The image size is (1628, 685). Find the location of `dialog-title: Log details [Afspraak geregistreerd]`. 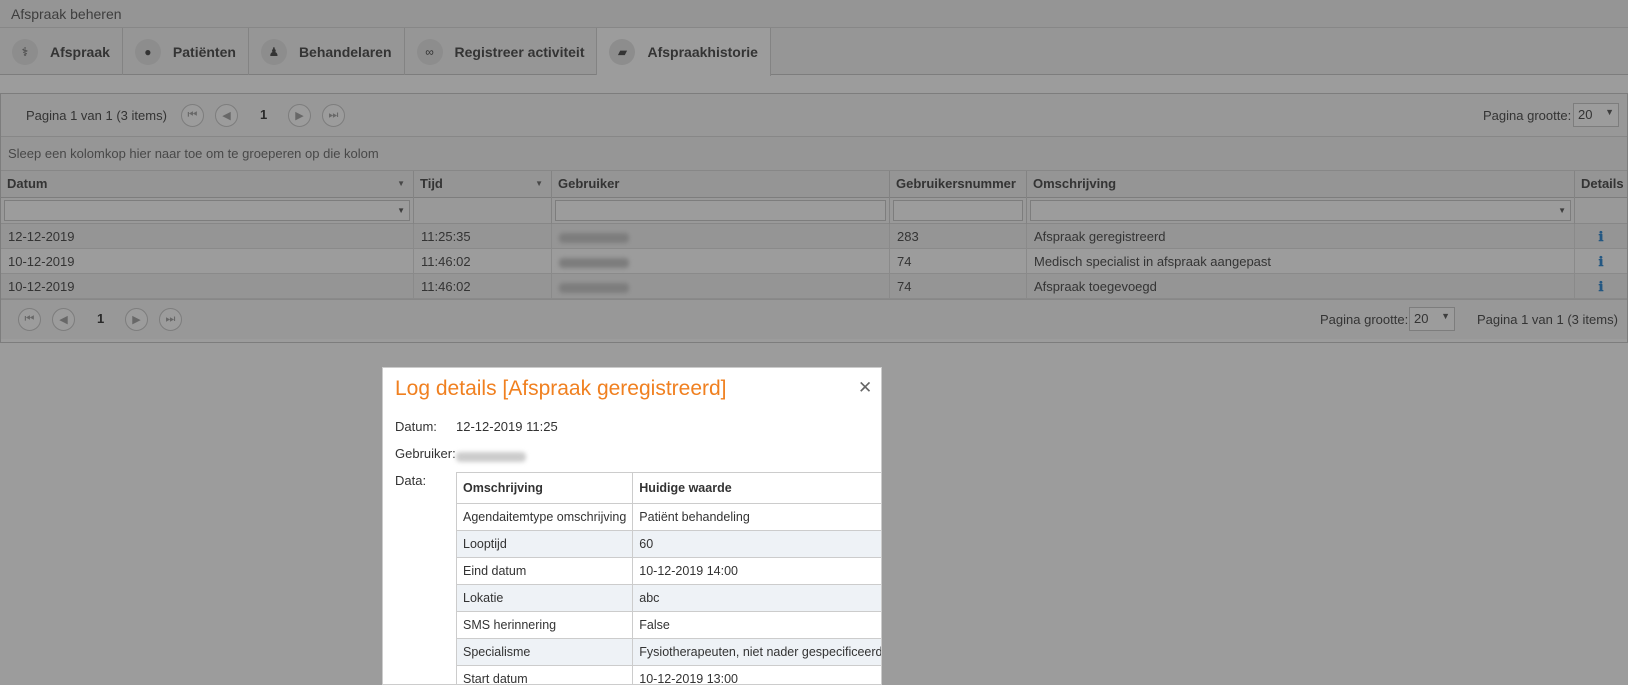

dialog-title: Log details [Afspraak geregistreerd] is located at coordinates (561, 388).